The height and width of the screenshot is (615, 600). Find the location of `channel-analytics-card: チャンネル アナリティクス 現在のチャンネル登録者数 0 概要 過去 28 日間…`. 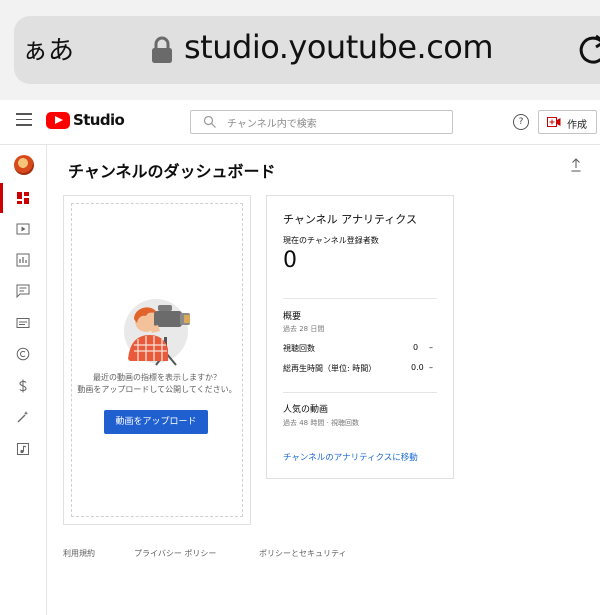

channel-analytics-card: チャンネル アナリティクス 現在のチャンネル登録者数 0 概要 過去 28 日間… is located at coordinates (360, 337).